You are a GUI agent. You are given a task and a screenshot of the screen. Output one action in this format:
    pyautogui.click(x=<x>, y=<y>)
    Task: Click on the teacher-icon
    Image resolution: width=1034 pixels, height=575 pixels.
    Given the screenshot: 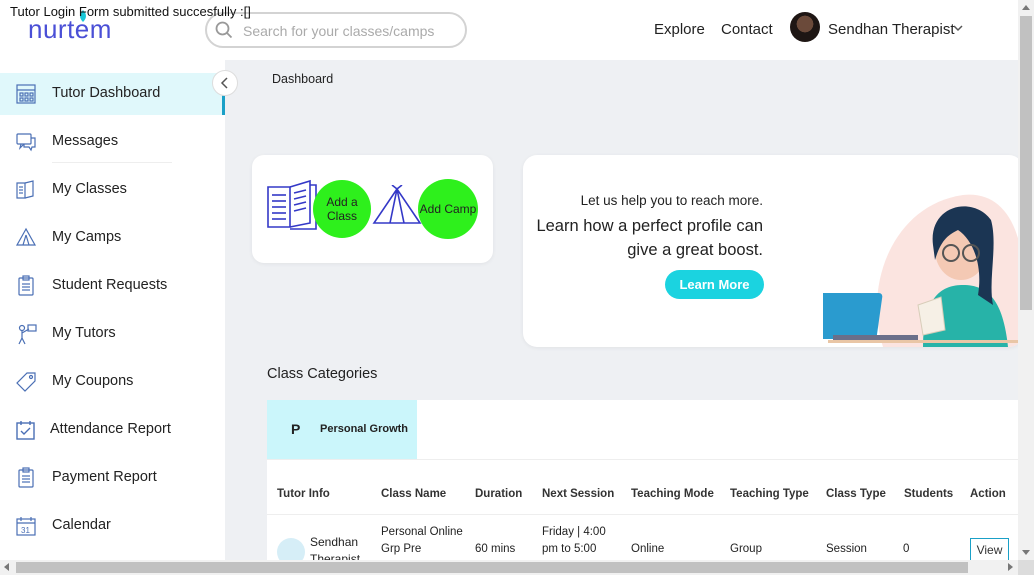 What is the action you would take?
    pyautogui.click(x=27, y=334)
    